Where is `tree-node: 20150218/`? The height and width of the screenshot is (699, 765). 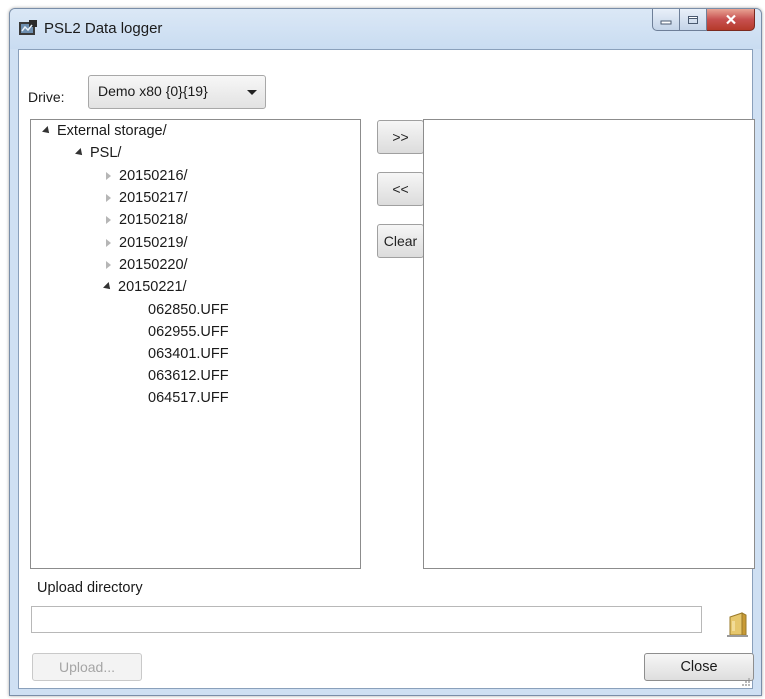 tree-node: 20150218/ is located at coordinates (147, 220).